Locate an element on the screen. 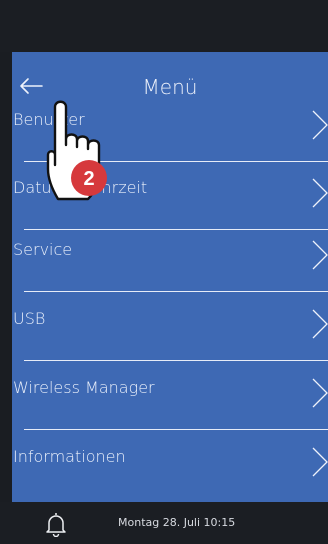 The image size is (328, 544). menu-item-informationen: Informationen is located at coordinates (170, 465).